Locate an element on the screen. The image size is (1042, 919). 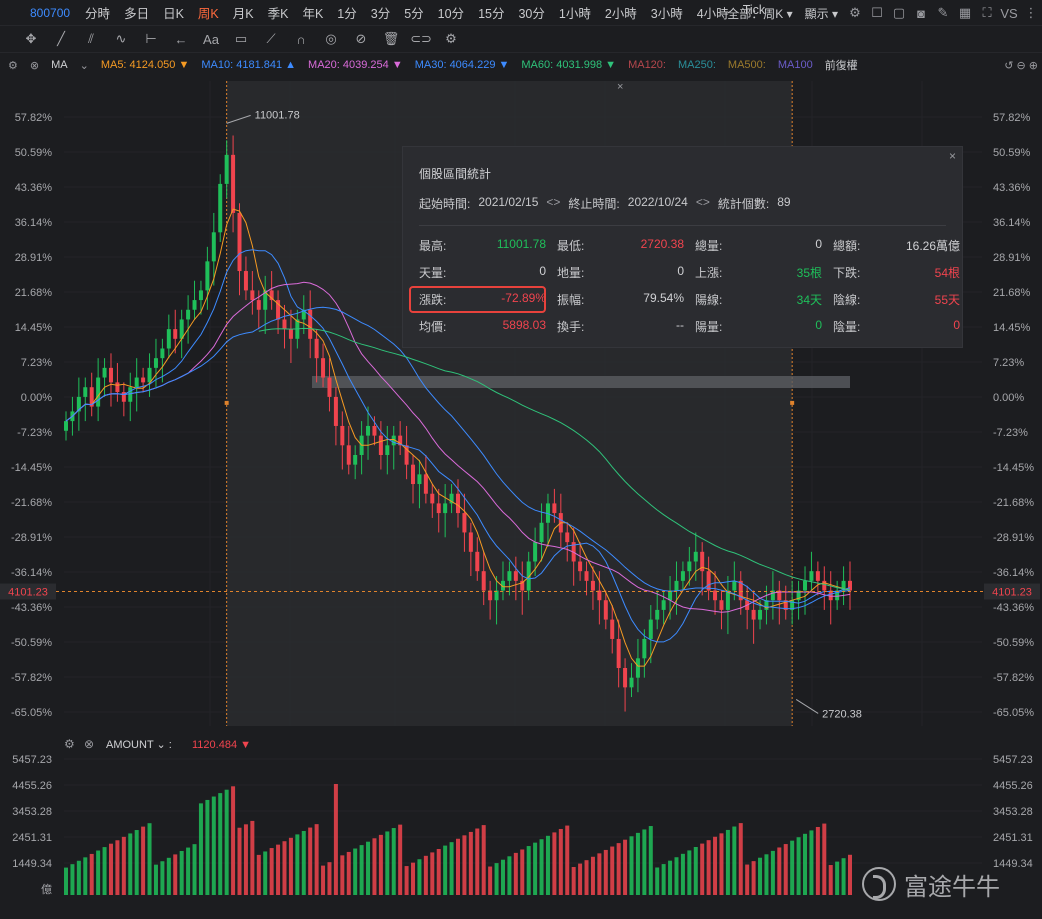
stock-code: 800700 is located at coordinates (39, 13).